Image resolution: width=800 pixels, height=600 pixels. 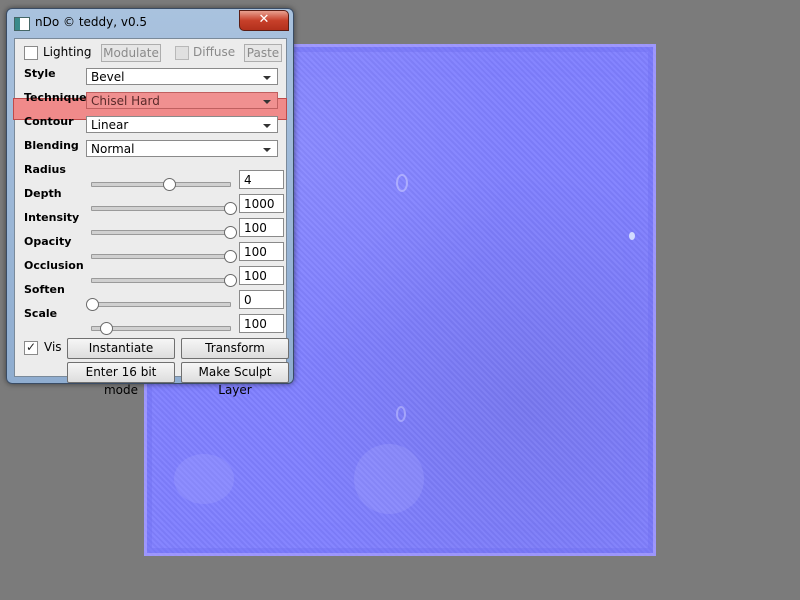 What do you see at coordinates (125, 101) in the screenshot?
I see `technique-value: Chisel Hard` at bounding box center [125, 101].